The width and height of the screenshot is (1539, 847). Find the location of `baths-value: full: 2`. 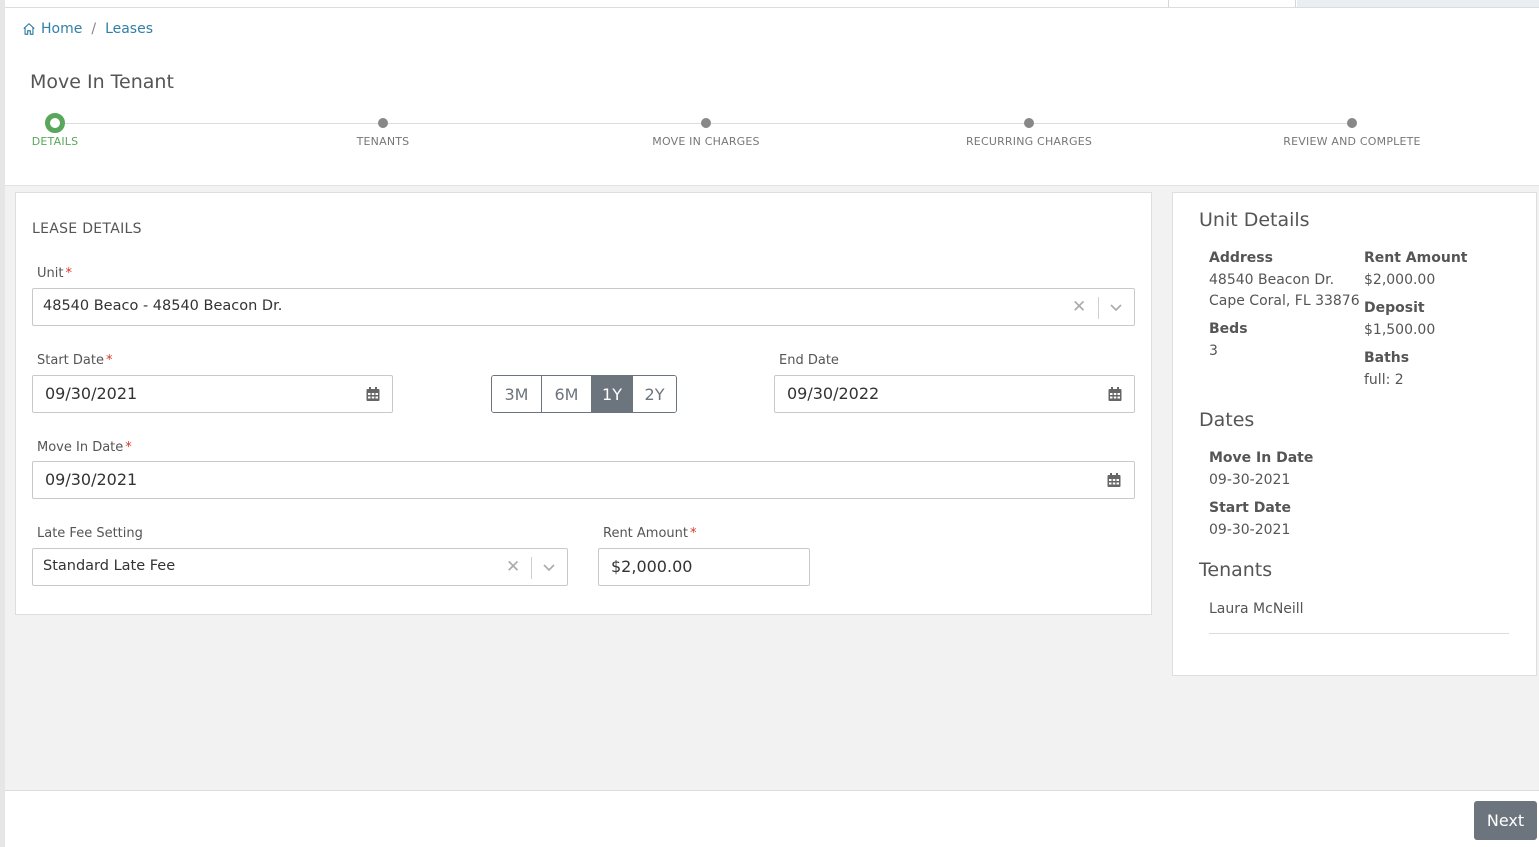

baths-value: full: 2 is located at coordinates (1384, 380).